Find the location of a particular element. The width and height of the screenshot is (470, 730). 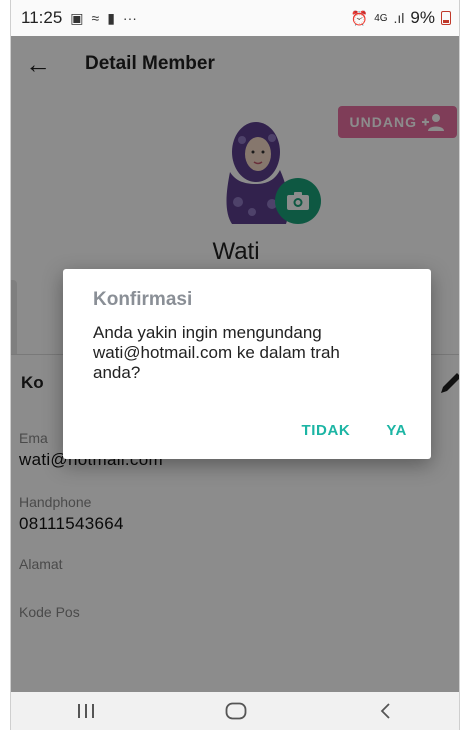

status-time: 11:25 is located at coordinates (42, 17).